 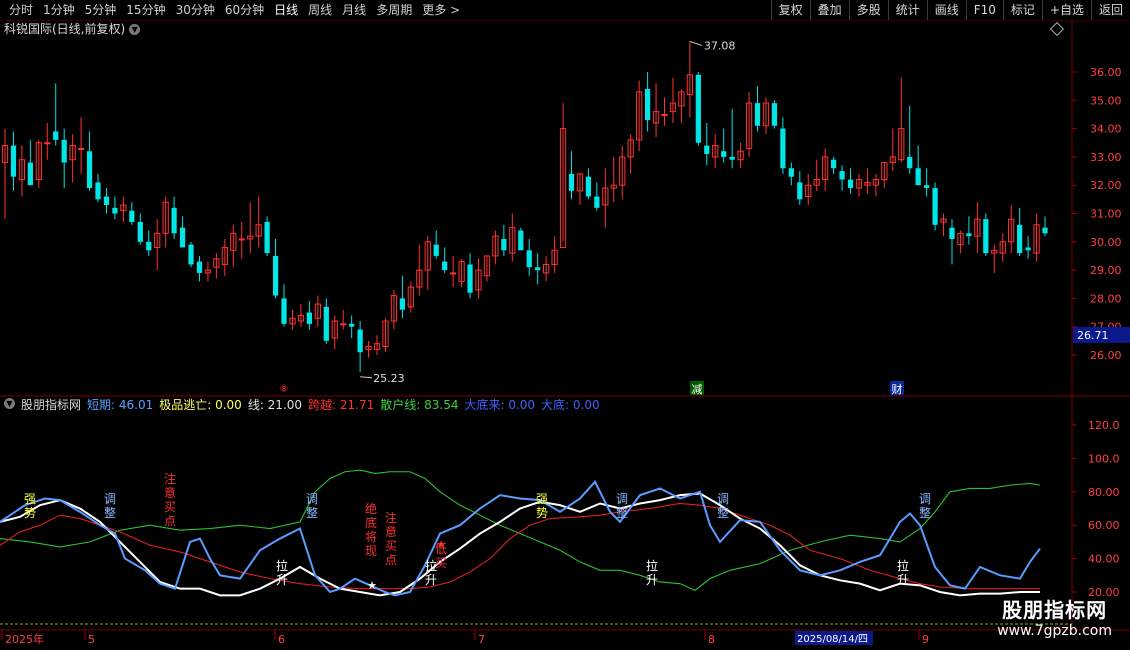 I want to click on price-label: 26.00, so click(x=1106, y=355).